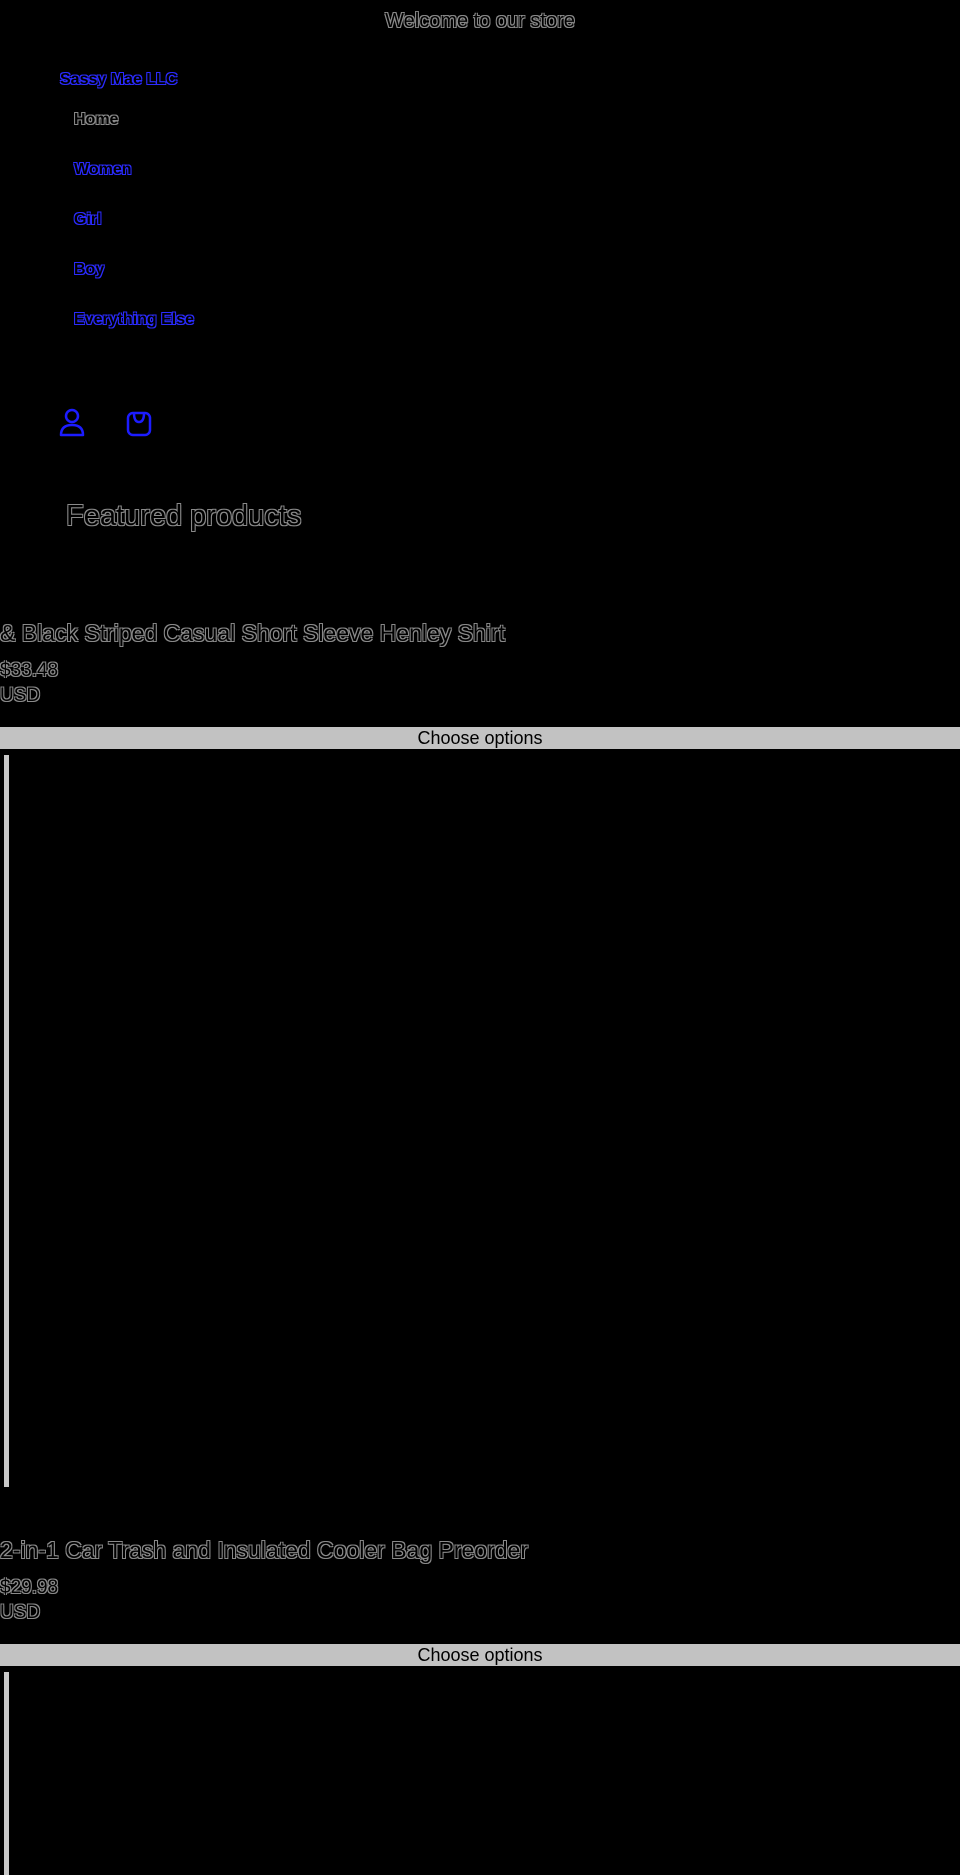  I want to click on nav-link-boy: Boy, so click(89, 269).